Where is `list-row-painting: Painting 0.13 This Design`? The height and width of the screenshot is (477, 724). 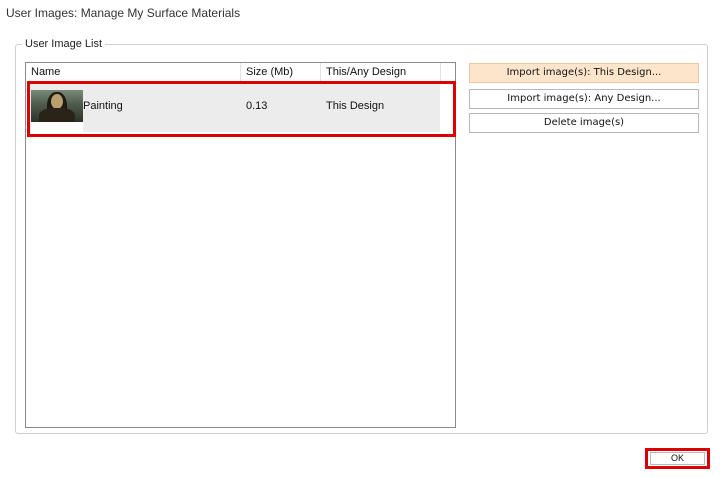 list-row-painting: Painting 0.13 This Design is located at coordinates (234, 108).